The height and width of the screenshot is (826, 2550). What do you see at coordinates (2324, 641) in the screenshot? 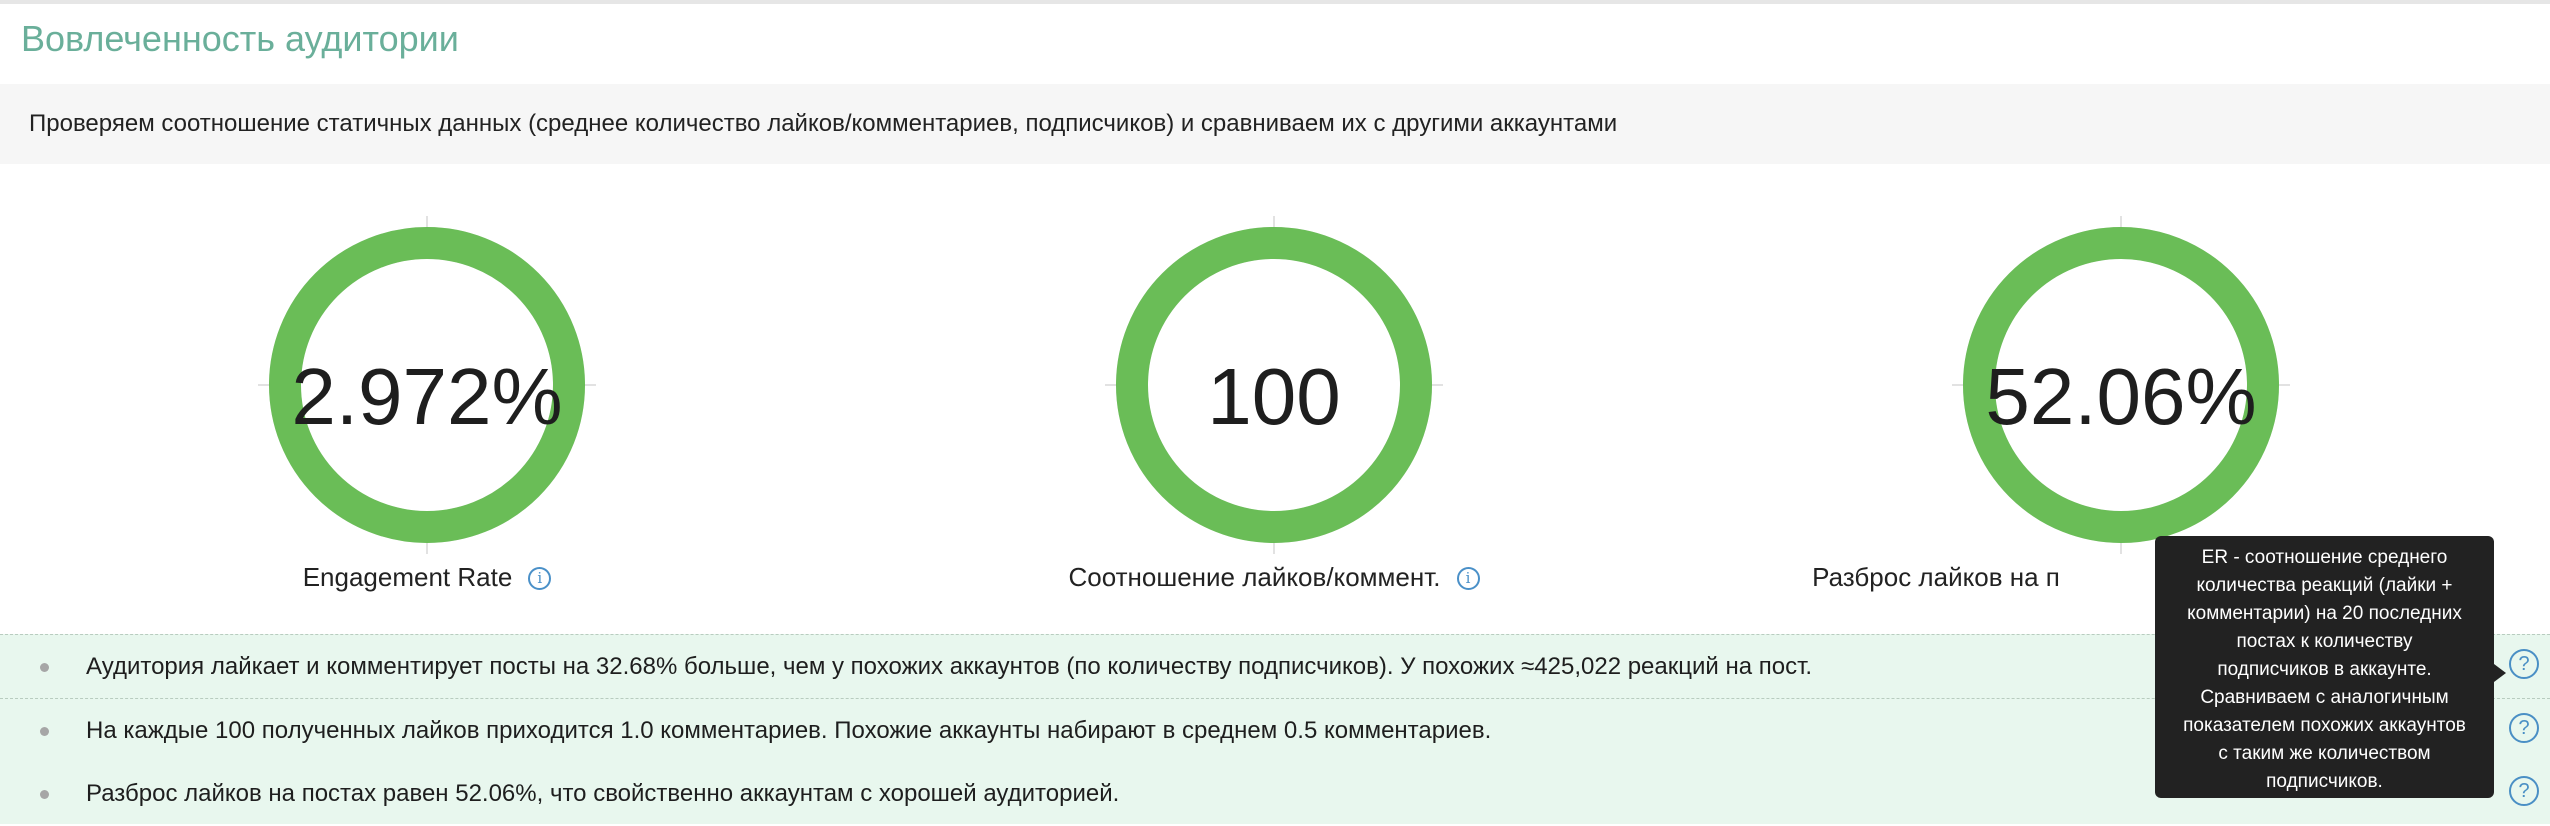
I see `tooltip-line: постах к количеству` at bounding box center [2324, 641].